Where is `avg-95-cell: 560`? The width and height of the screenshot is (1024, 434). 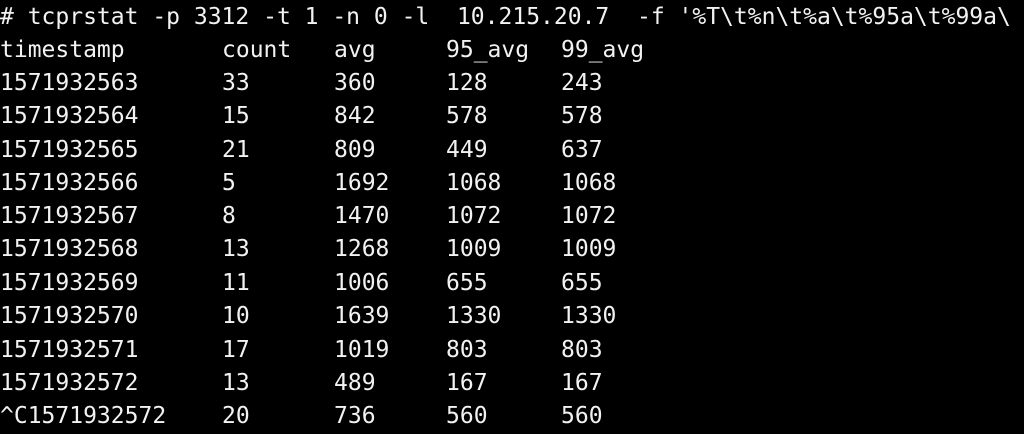 avg-95-cell: 560 is located at coordinates (467, 416).